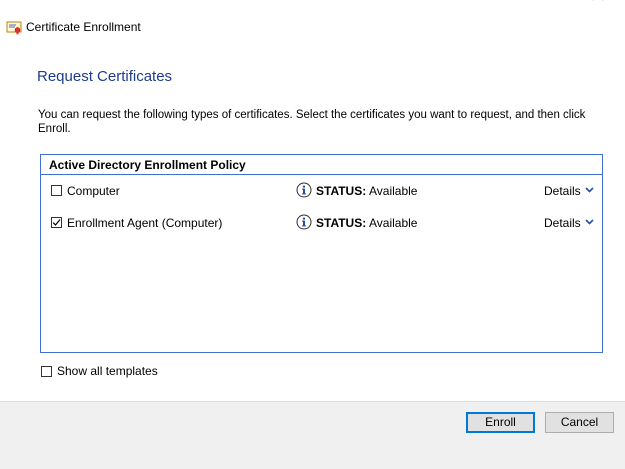 Image resolution: width=625 pixels, height=469 pixels. I want to click on close-icon, so click(598, 1).